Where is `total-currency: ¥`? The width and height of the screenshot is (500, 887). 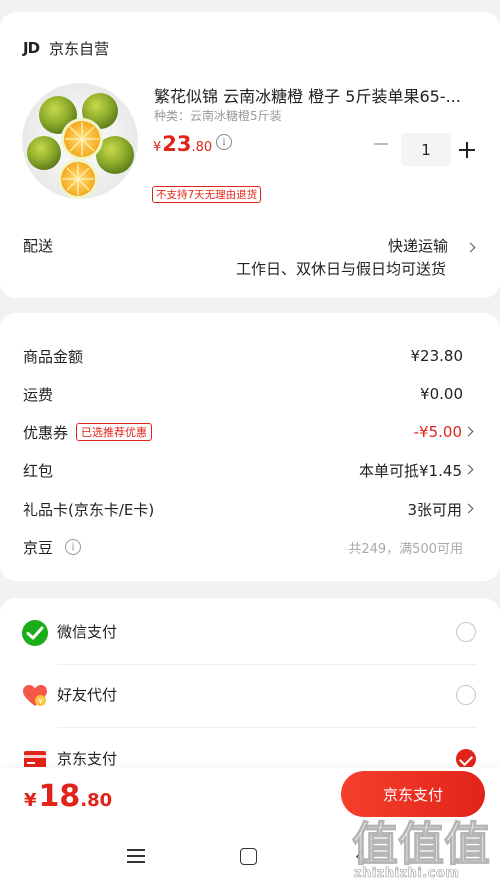
total-currency: ¥ is located at coordinates (30, 800).